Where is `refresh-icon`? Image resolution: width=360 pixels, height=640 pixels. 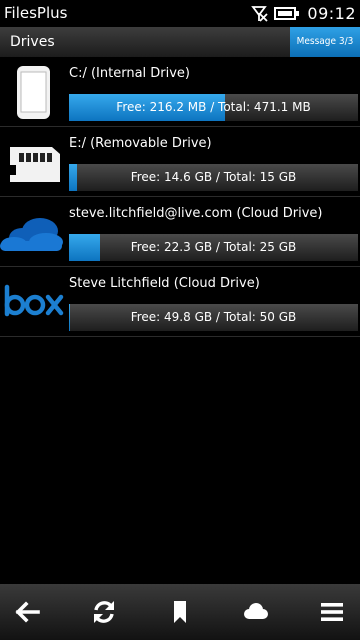
refresh-icon is located at coordinates (104, 612).